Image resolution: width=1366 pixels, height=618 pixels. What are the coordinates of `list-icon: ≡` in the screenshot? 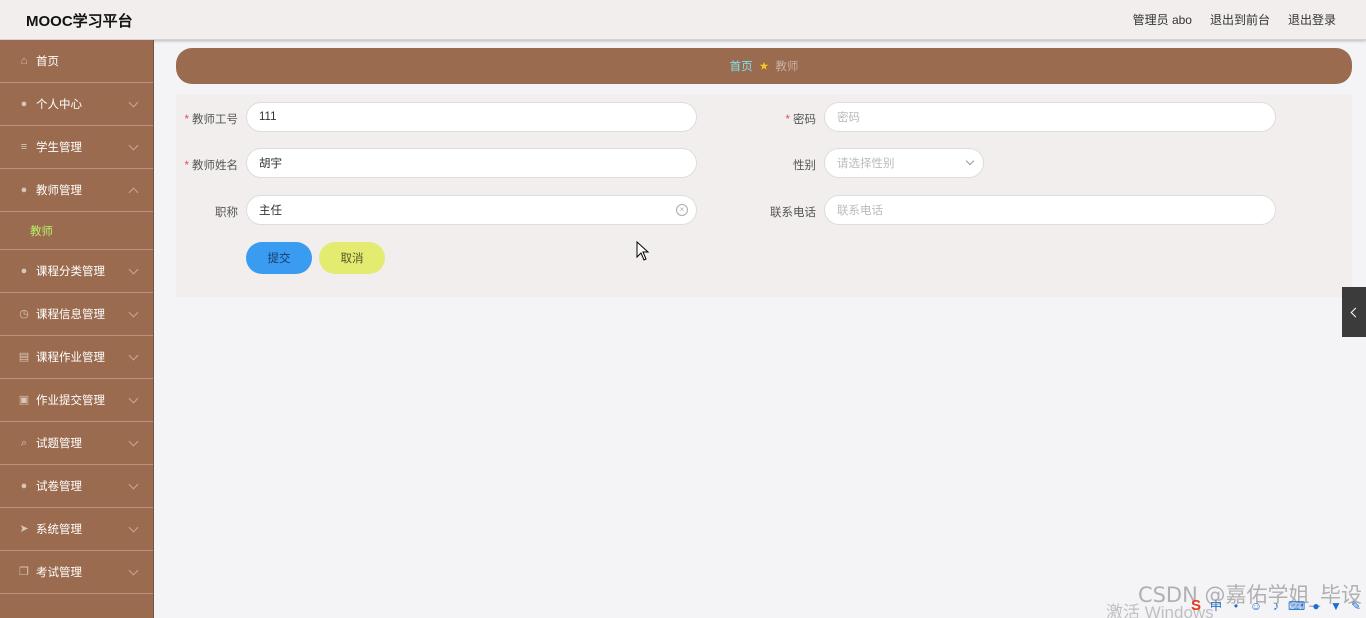 It's located at (24, 147).